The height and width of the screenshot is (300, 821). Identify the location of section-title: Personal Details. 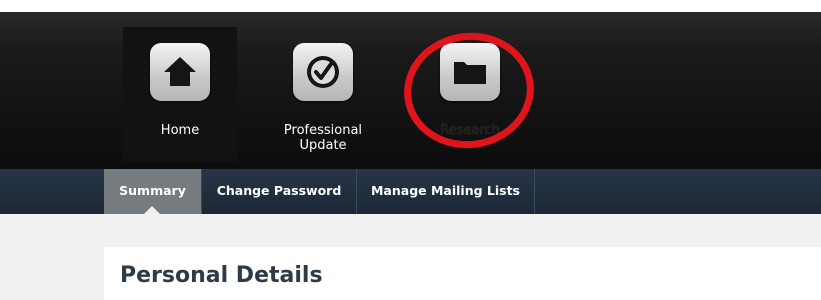
(221, 275).